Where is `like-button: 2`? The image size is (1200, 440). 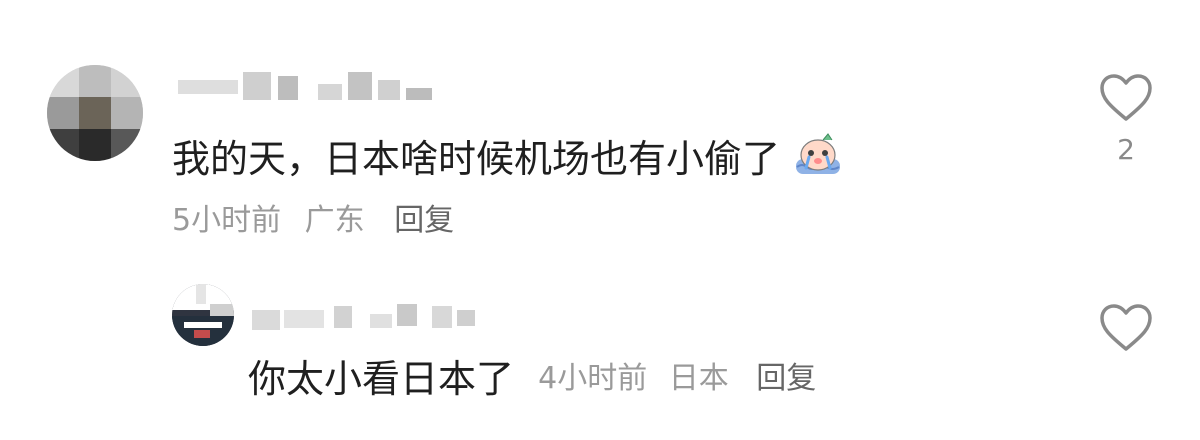 like-button: 2 is located at coordinates (1126, 119).